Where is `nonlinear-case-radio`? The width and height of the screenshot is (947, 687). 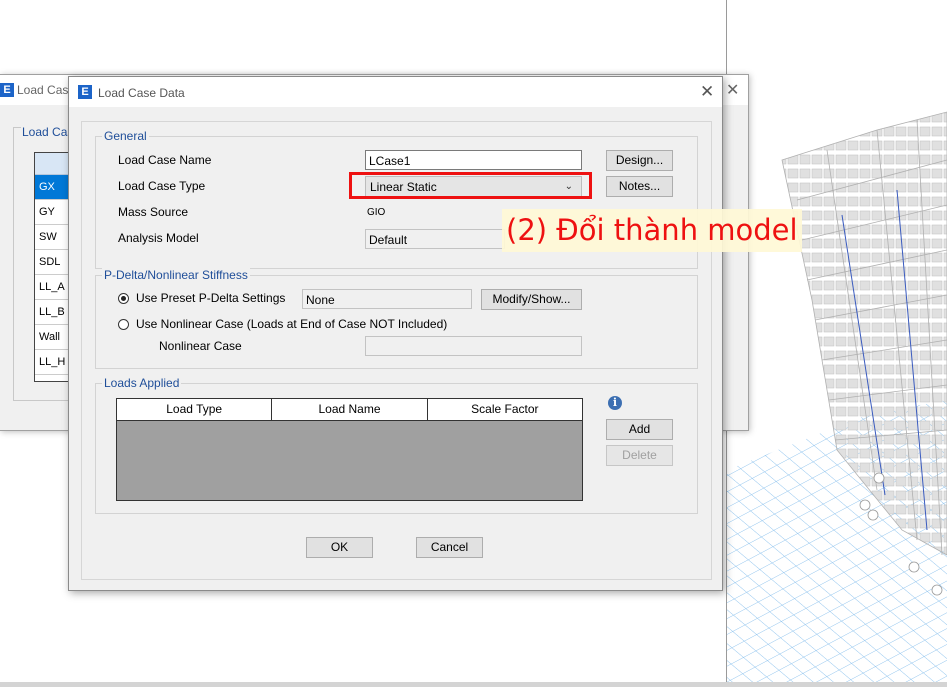
nonlinear-case-radio is located at coordinates (123, 324).